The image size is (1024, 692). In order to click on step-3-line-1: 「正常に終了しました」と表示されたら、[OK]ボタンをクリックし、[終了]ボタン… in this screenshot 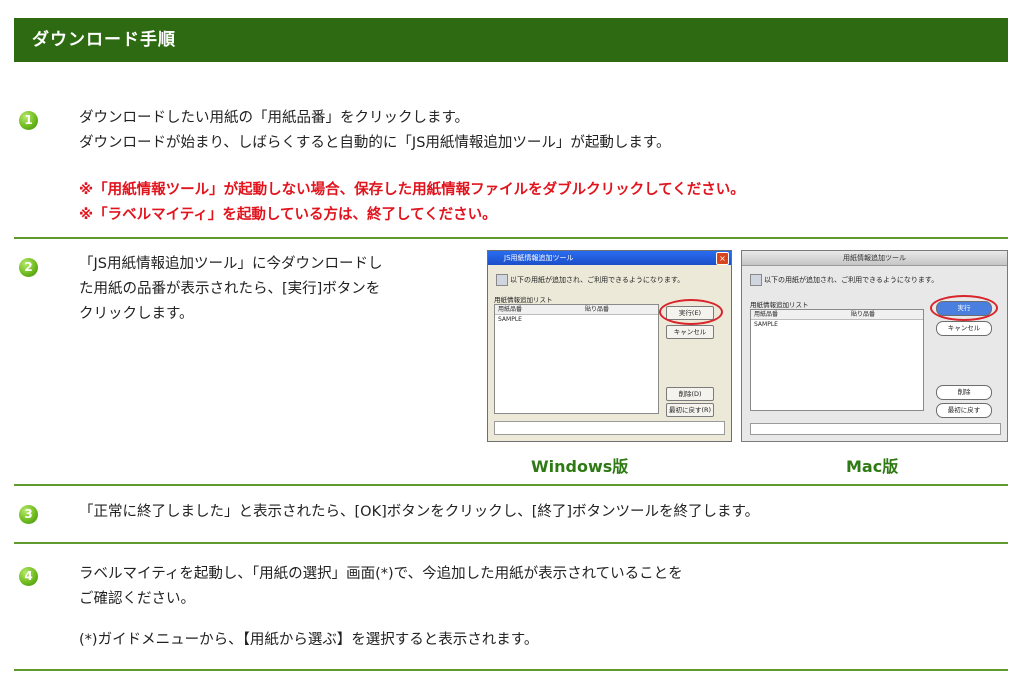, I will do `click(419, 512)`.